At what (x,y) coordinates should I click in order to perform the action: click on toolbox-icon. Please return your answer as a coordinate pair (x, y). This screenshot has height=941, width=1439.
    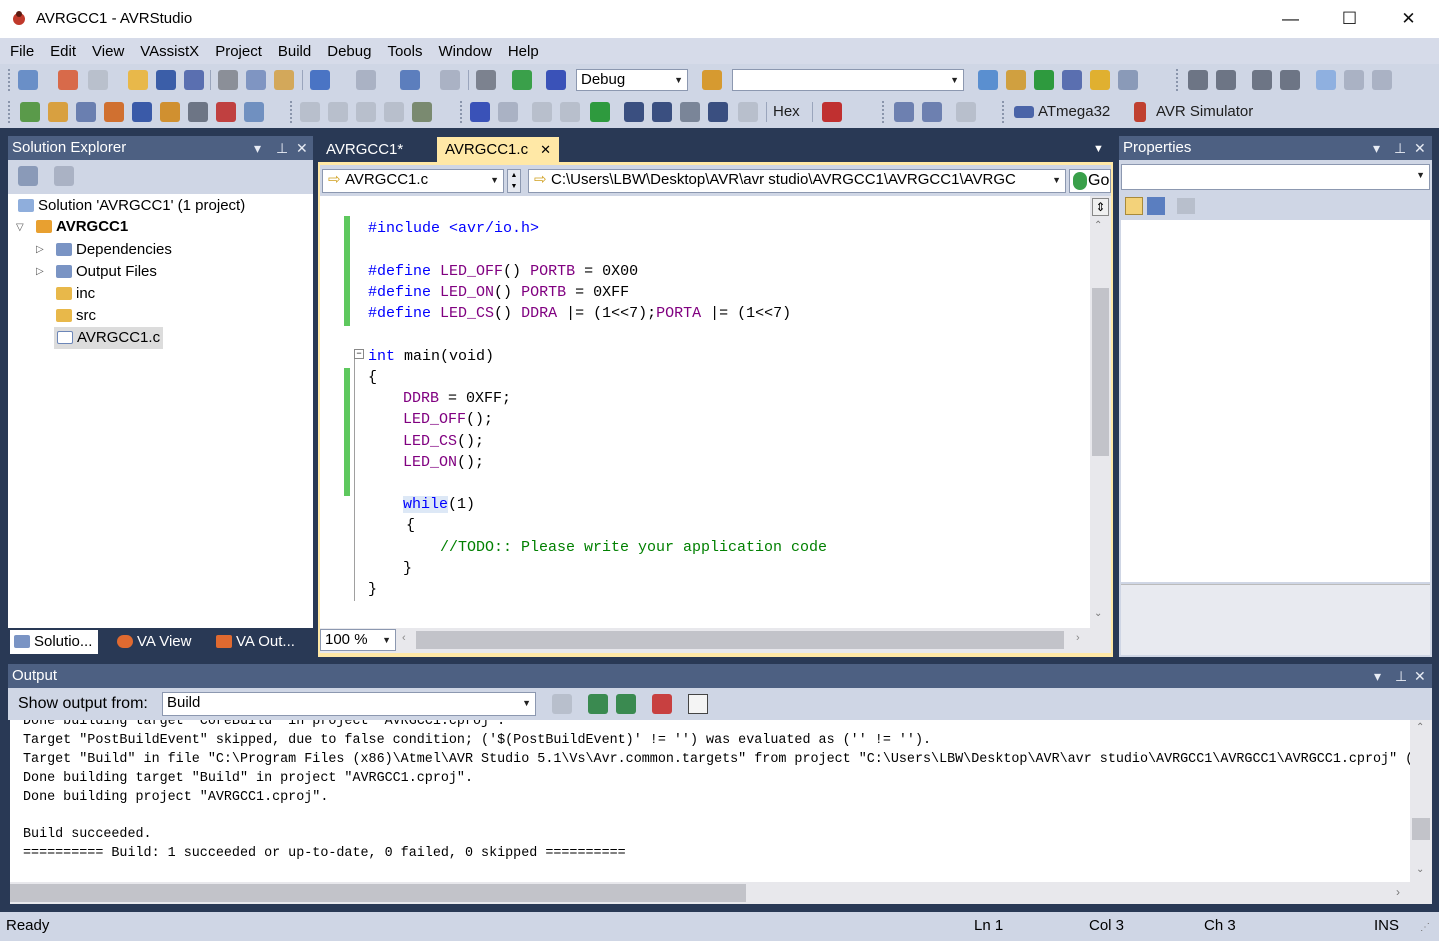
    Looking at the image, I should click on (1072, 80).